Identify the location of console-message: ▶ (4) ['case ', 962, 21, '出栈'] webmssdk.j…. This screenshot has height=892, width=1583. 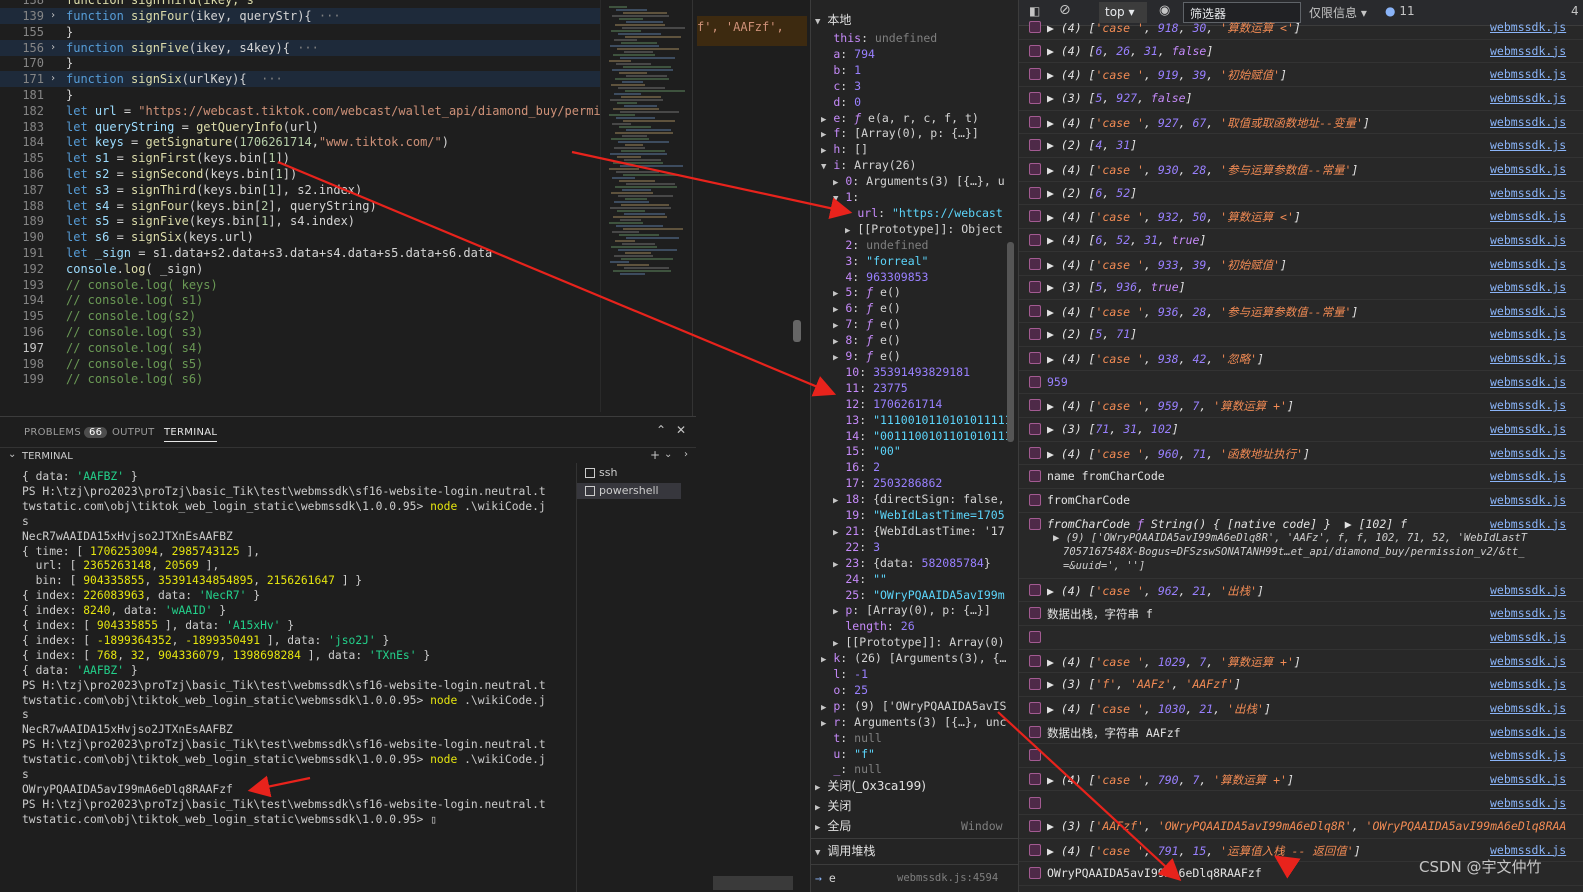
(1301, 591).